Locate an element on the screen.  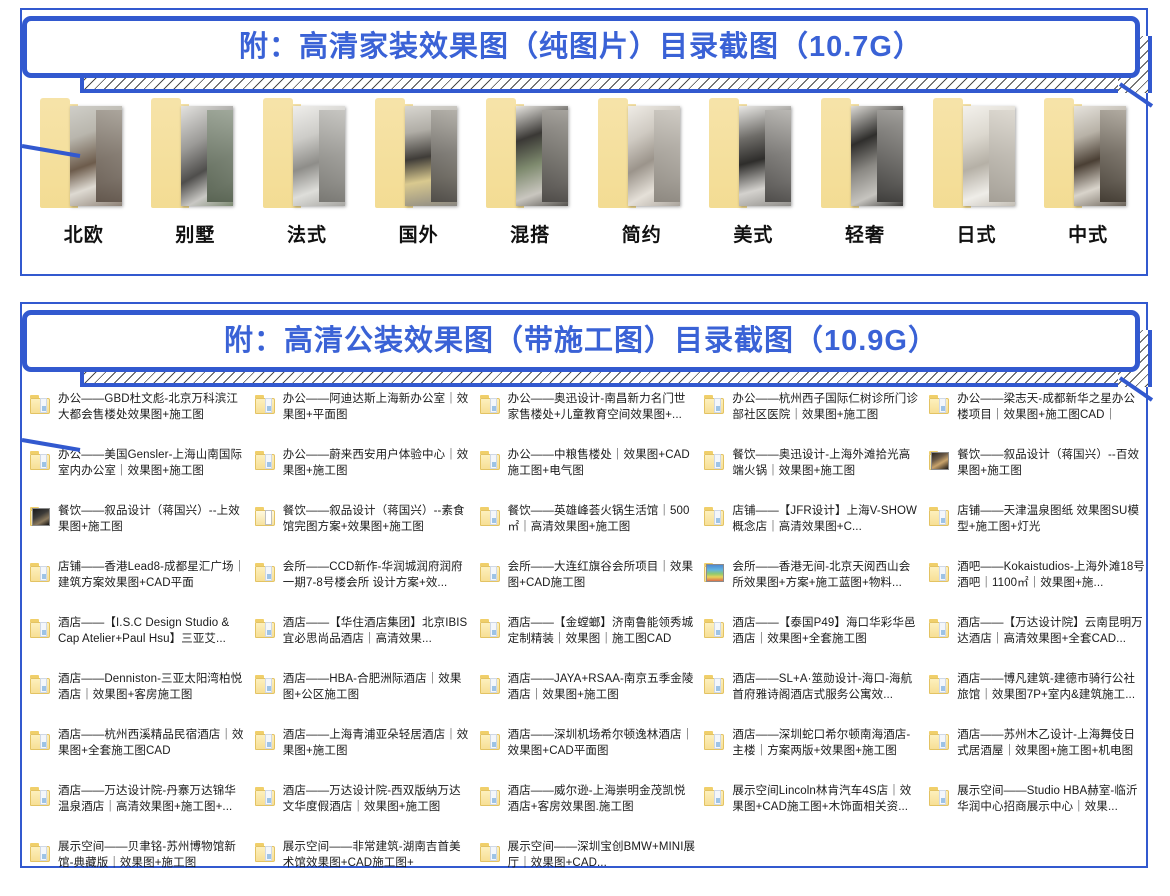
list-item-label: 酒店——【泰国P49】海口华彩华邑酒店｜效果图+全套施工图 is located at coordinates (824, 631).